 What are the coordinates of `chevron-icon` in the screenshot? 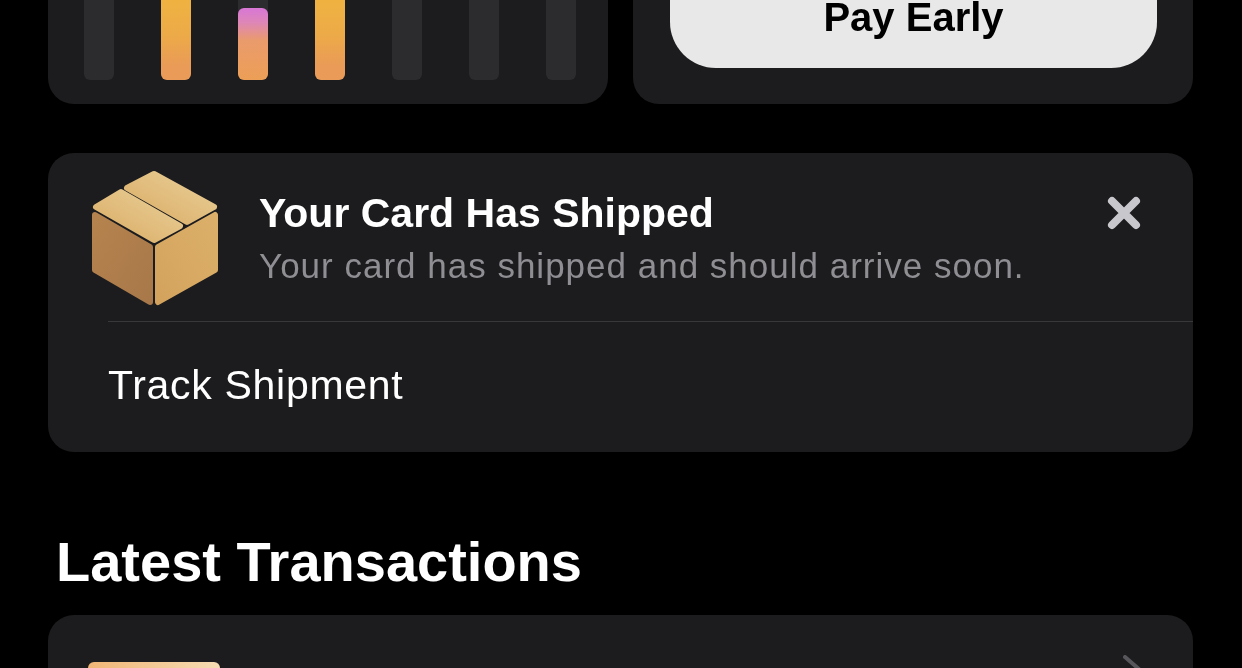 It's located at (1132, 661).